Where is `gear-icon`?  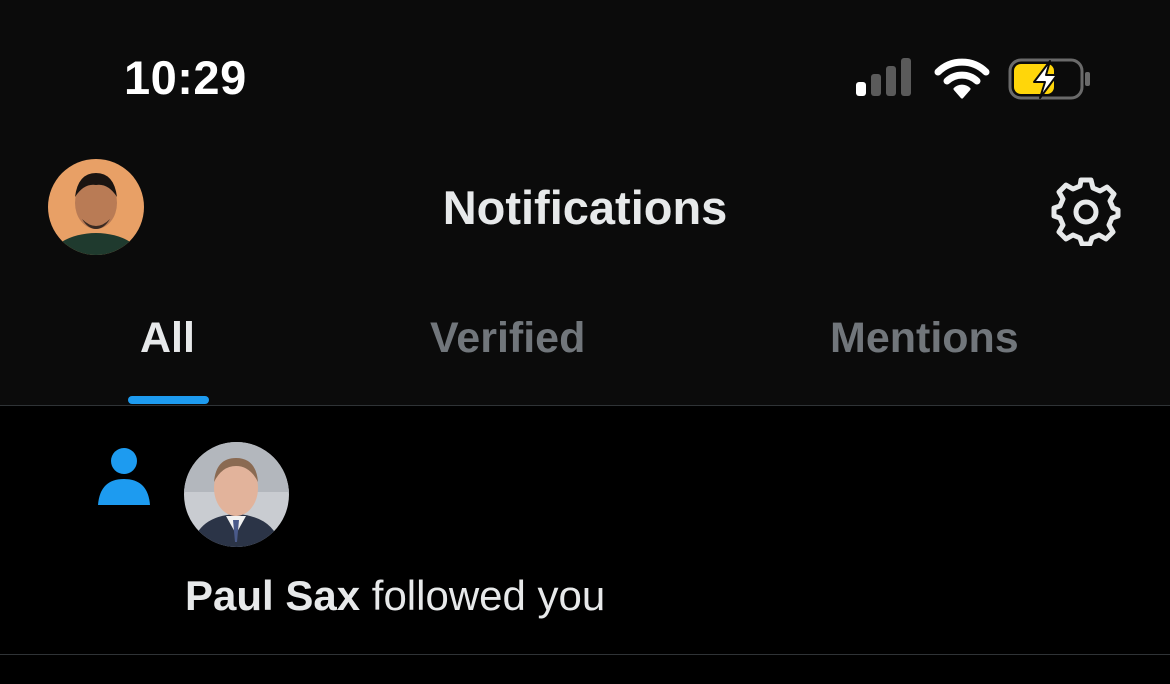
gear-icon is located at coordinates (1086, 210).